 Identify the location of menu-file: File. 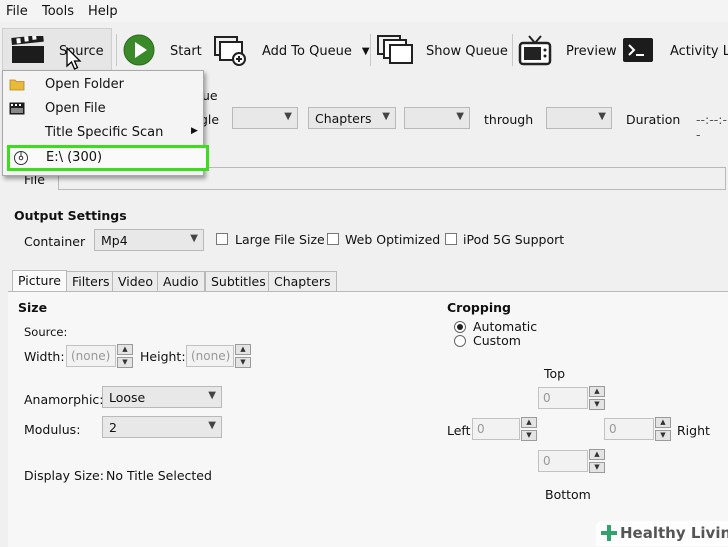
(17, 11).